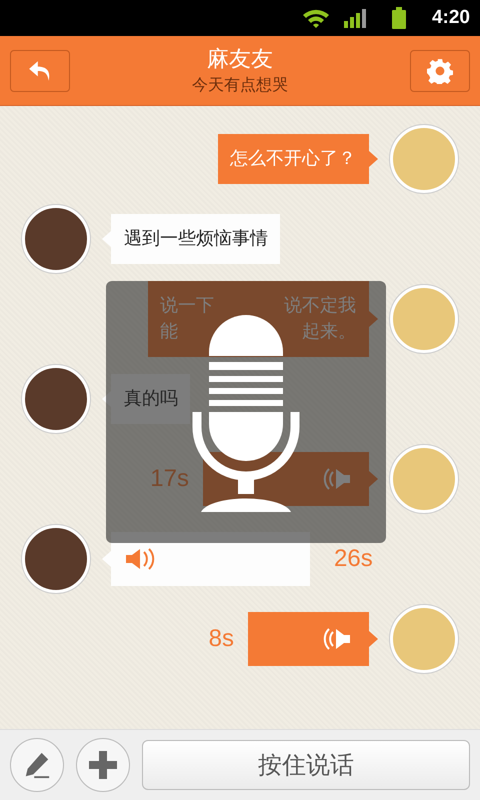  I want to click on clock-time: 4:20, so click(451, 18).